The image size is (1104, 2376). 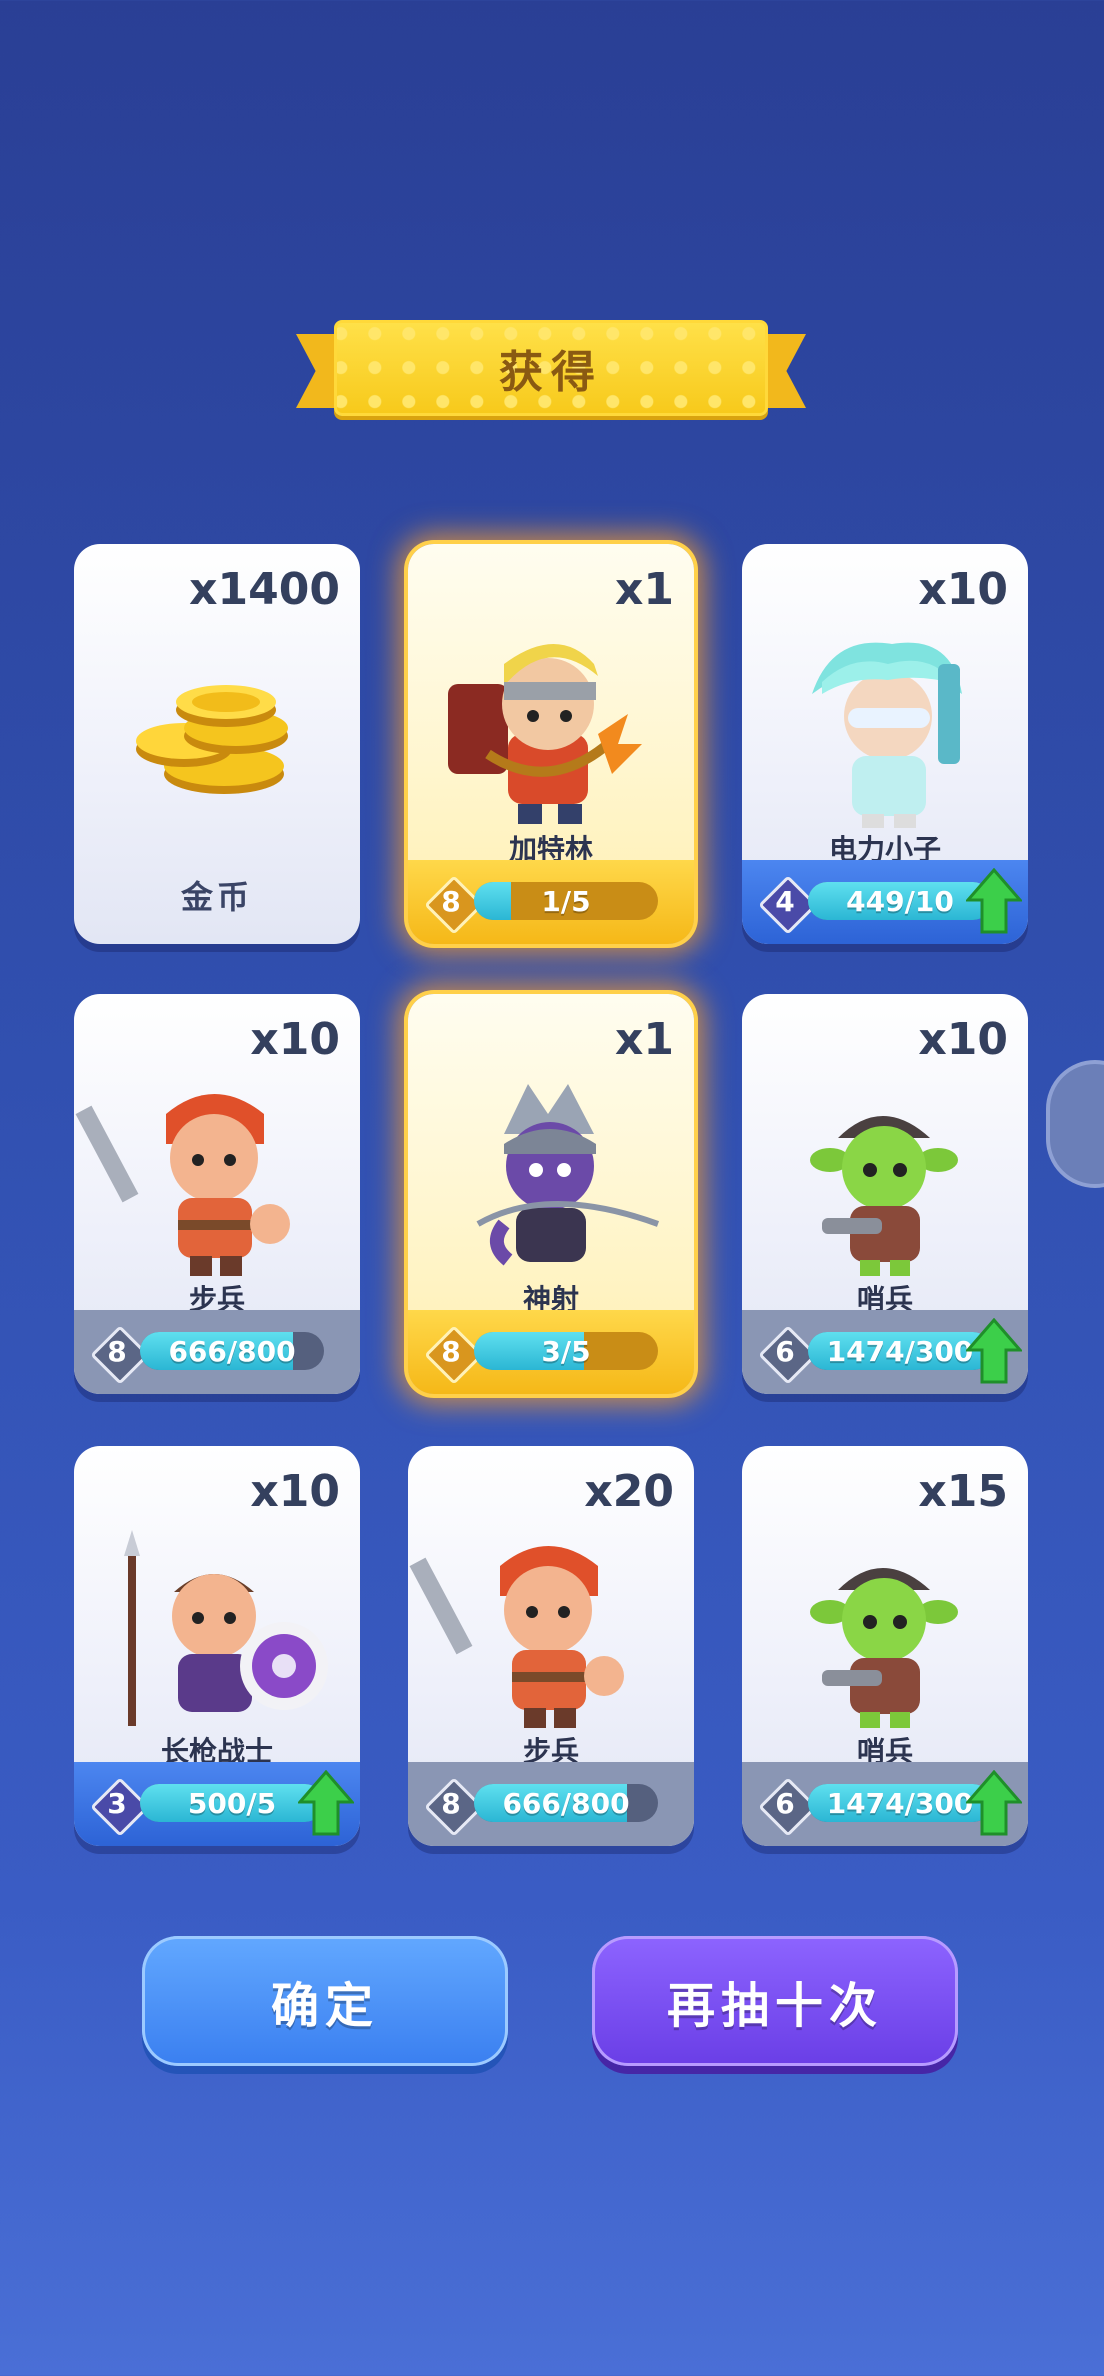 What do you see at coordinates (325, 2001) in the screenshot?
I see `confirm-button: 确定` at bounding box center [325, 2001].